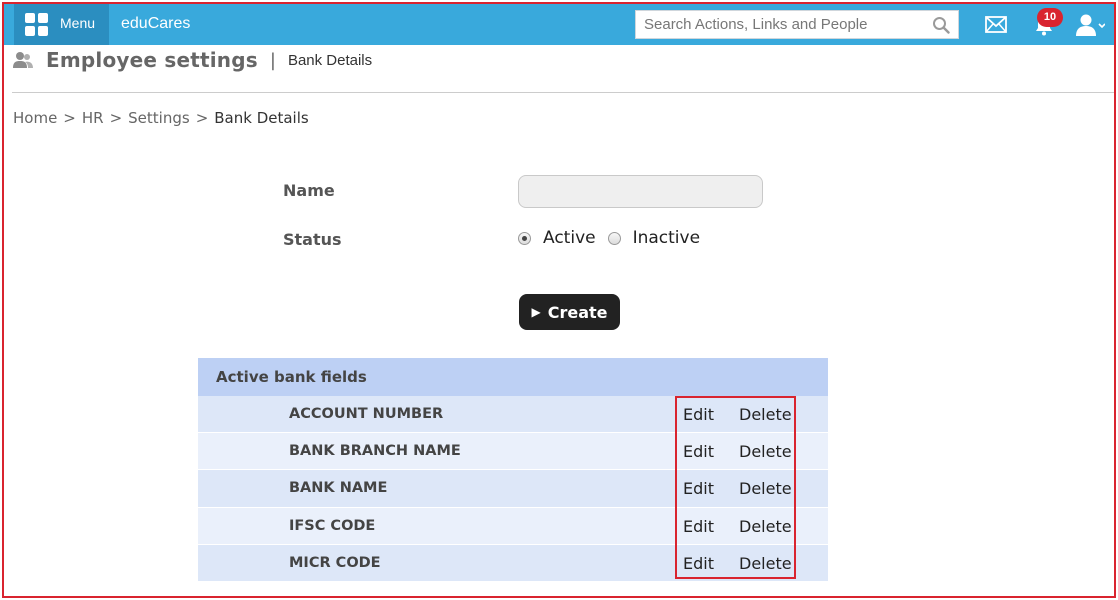 The image size is (1118, 600). What do you see at coordinates (569, 238) in the screenshot?
I see `status-active-label: Active` at bounding box center [569, 238].